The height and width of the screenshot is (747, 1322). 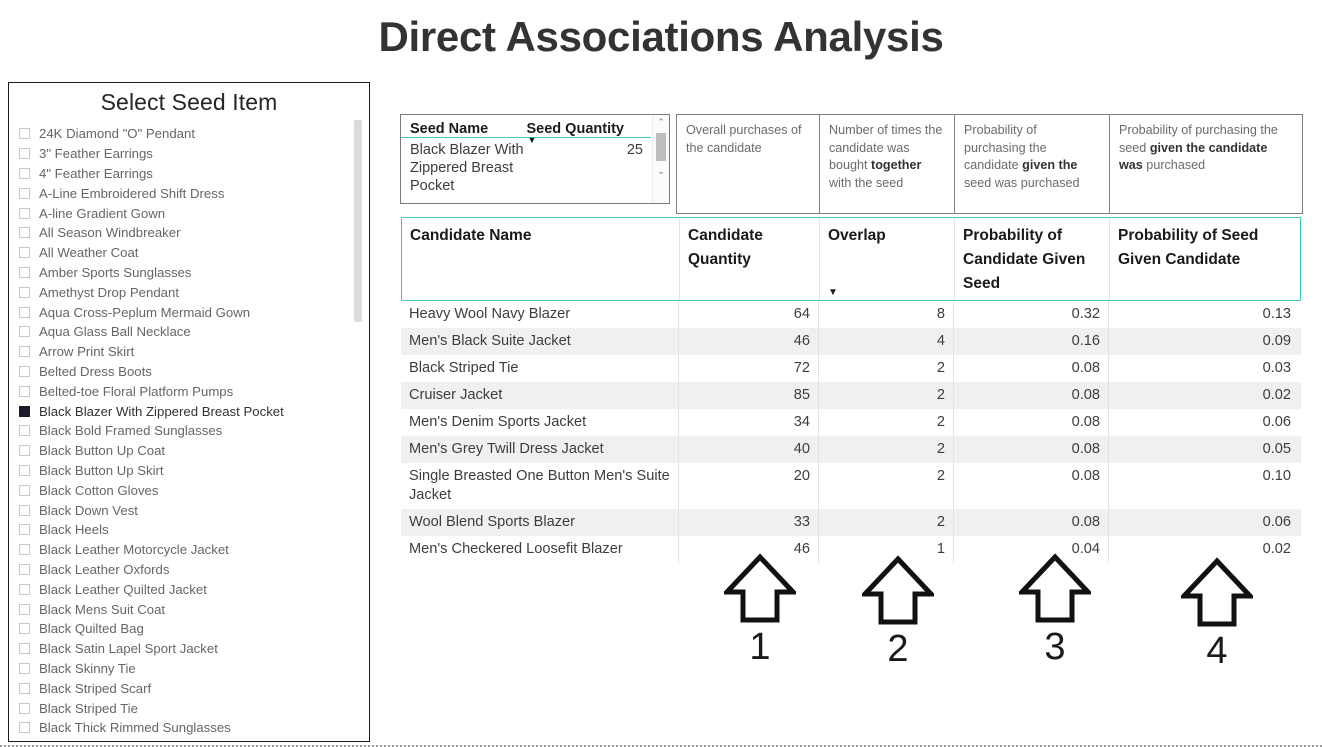 I want to click on seed-name-column-header: Seed Name, so click(x=468, y=129).